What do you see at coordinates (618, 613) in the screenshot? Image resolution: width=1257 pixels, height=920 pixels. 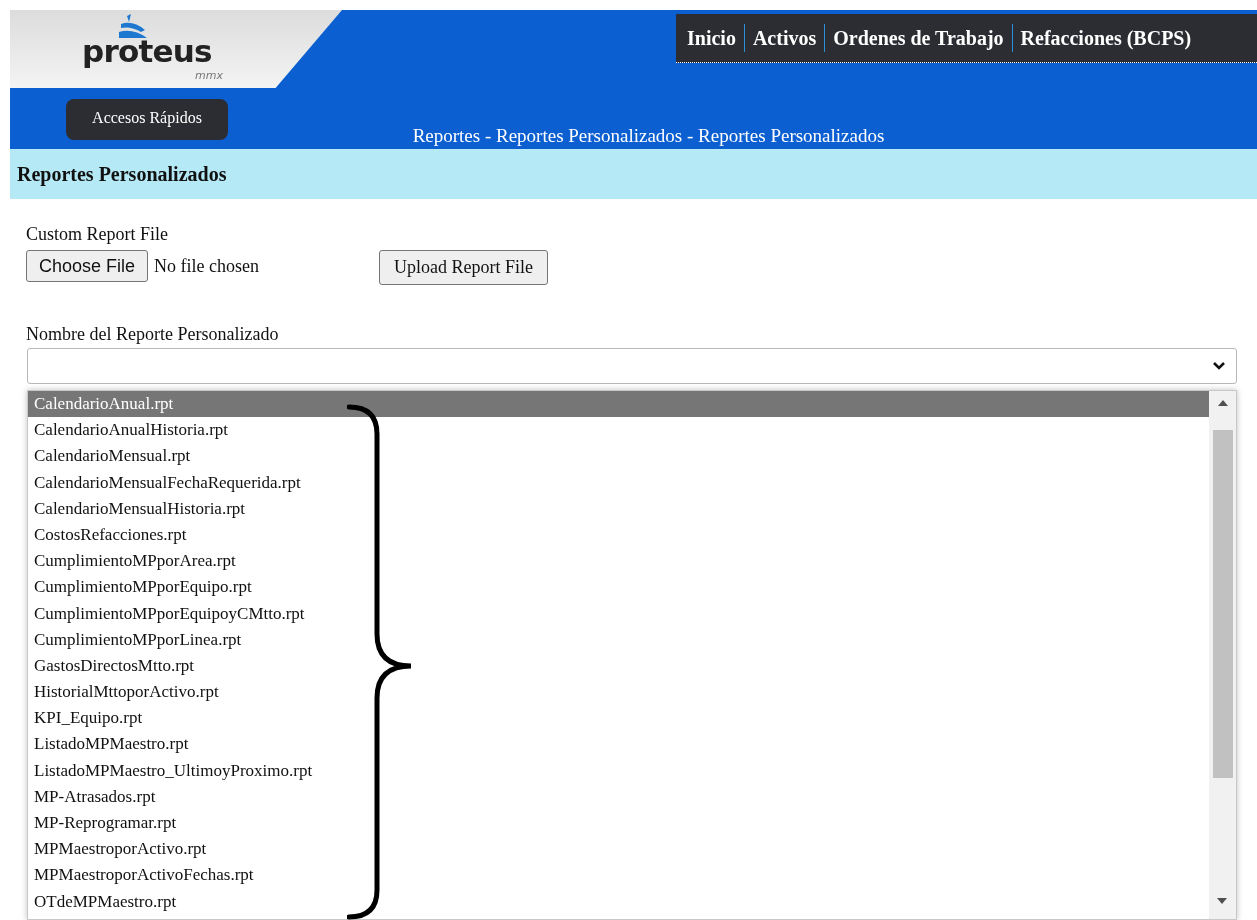 I see `report-option: CumplimientoMPporEquipoyCMtto.rpt` at bounding box center [618, 613].